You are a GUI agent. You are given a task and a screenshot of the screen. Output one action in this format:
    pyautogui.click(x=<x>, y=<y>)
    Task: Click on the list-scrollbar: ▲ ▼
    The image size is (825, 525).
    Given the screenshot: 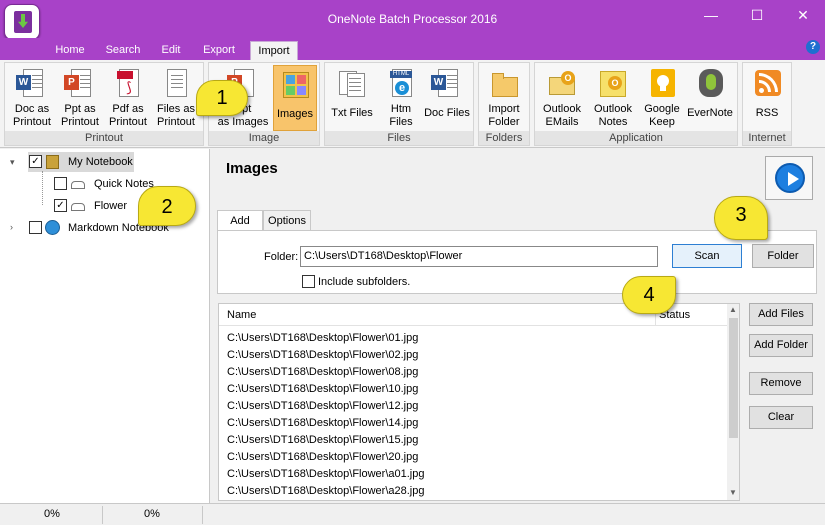 What is the action you would take?
    pyautogui.click(x=733, y=402)
    